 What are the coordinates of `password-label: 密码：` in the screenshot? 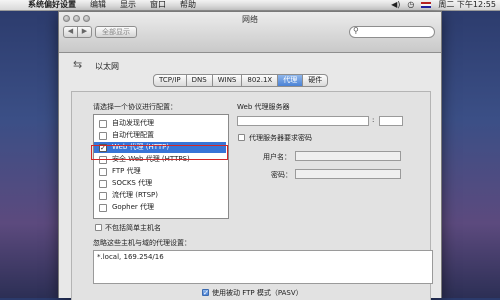 It's located at (281, 175).